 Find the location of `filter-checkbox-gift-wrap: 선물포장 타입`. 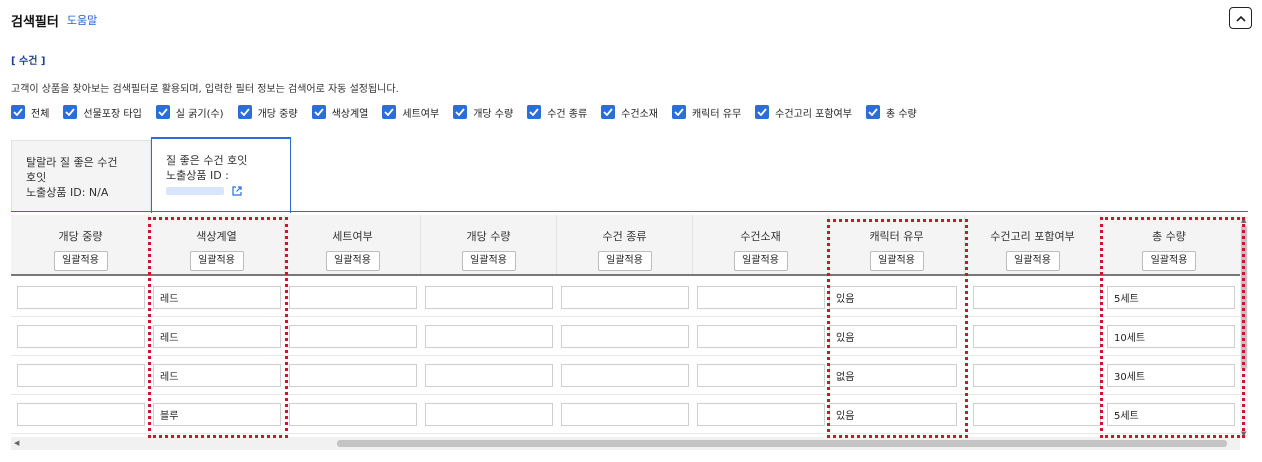

filter-checkbox-gift-wrap: 선물포장 타입 is located at coordinates (102, 112).